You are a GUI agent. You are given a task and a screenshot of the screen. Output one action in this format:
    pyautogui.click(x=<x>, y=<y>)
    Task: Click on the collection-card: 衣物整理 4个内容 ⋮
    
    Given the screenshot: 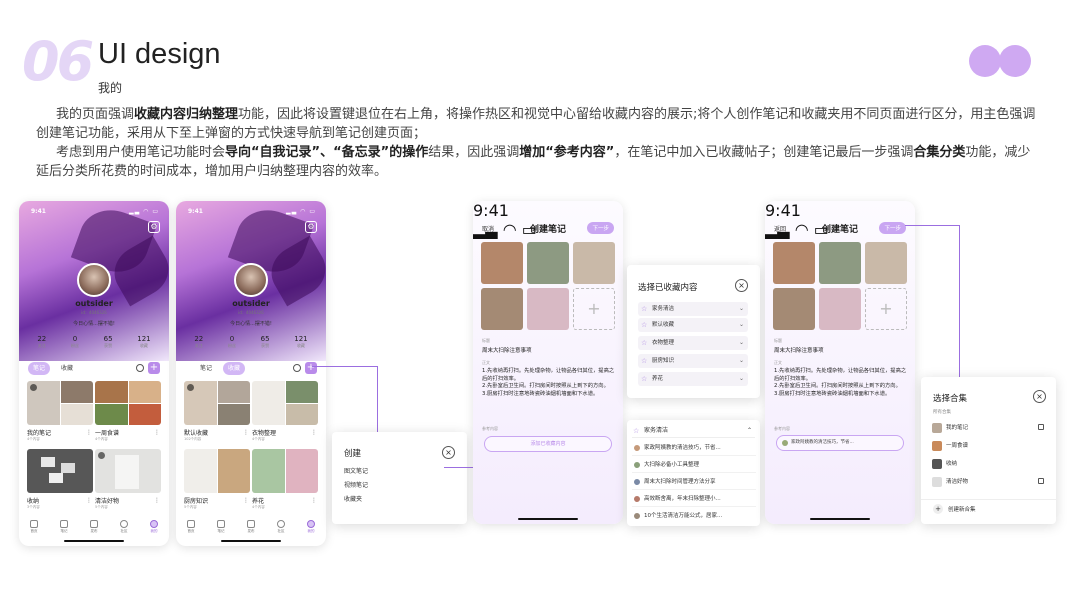 What is the action you would take?
    pyautogui.click(x=285, y=411)
    